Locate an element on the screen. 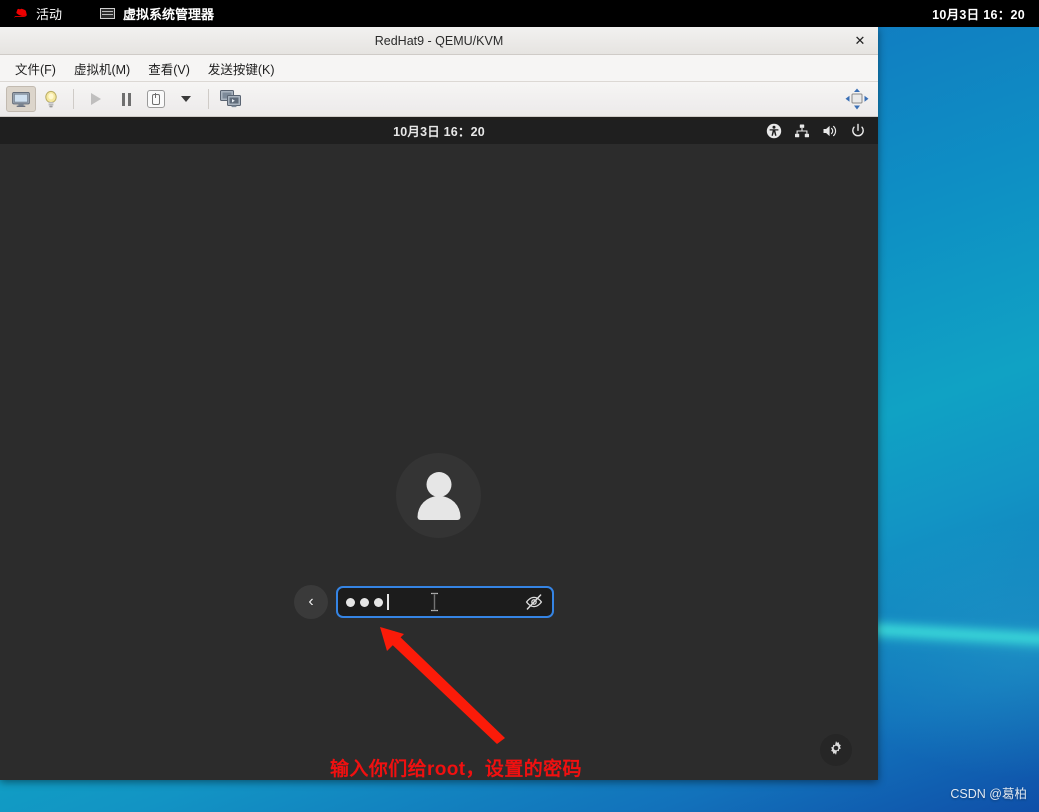 This screenshot has width=1039, height=812. password-row: ‹ is located at coordinates (424, 602).